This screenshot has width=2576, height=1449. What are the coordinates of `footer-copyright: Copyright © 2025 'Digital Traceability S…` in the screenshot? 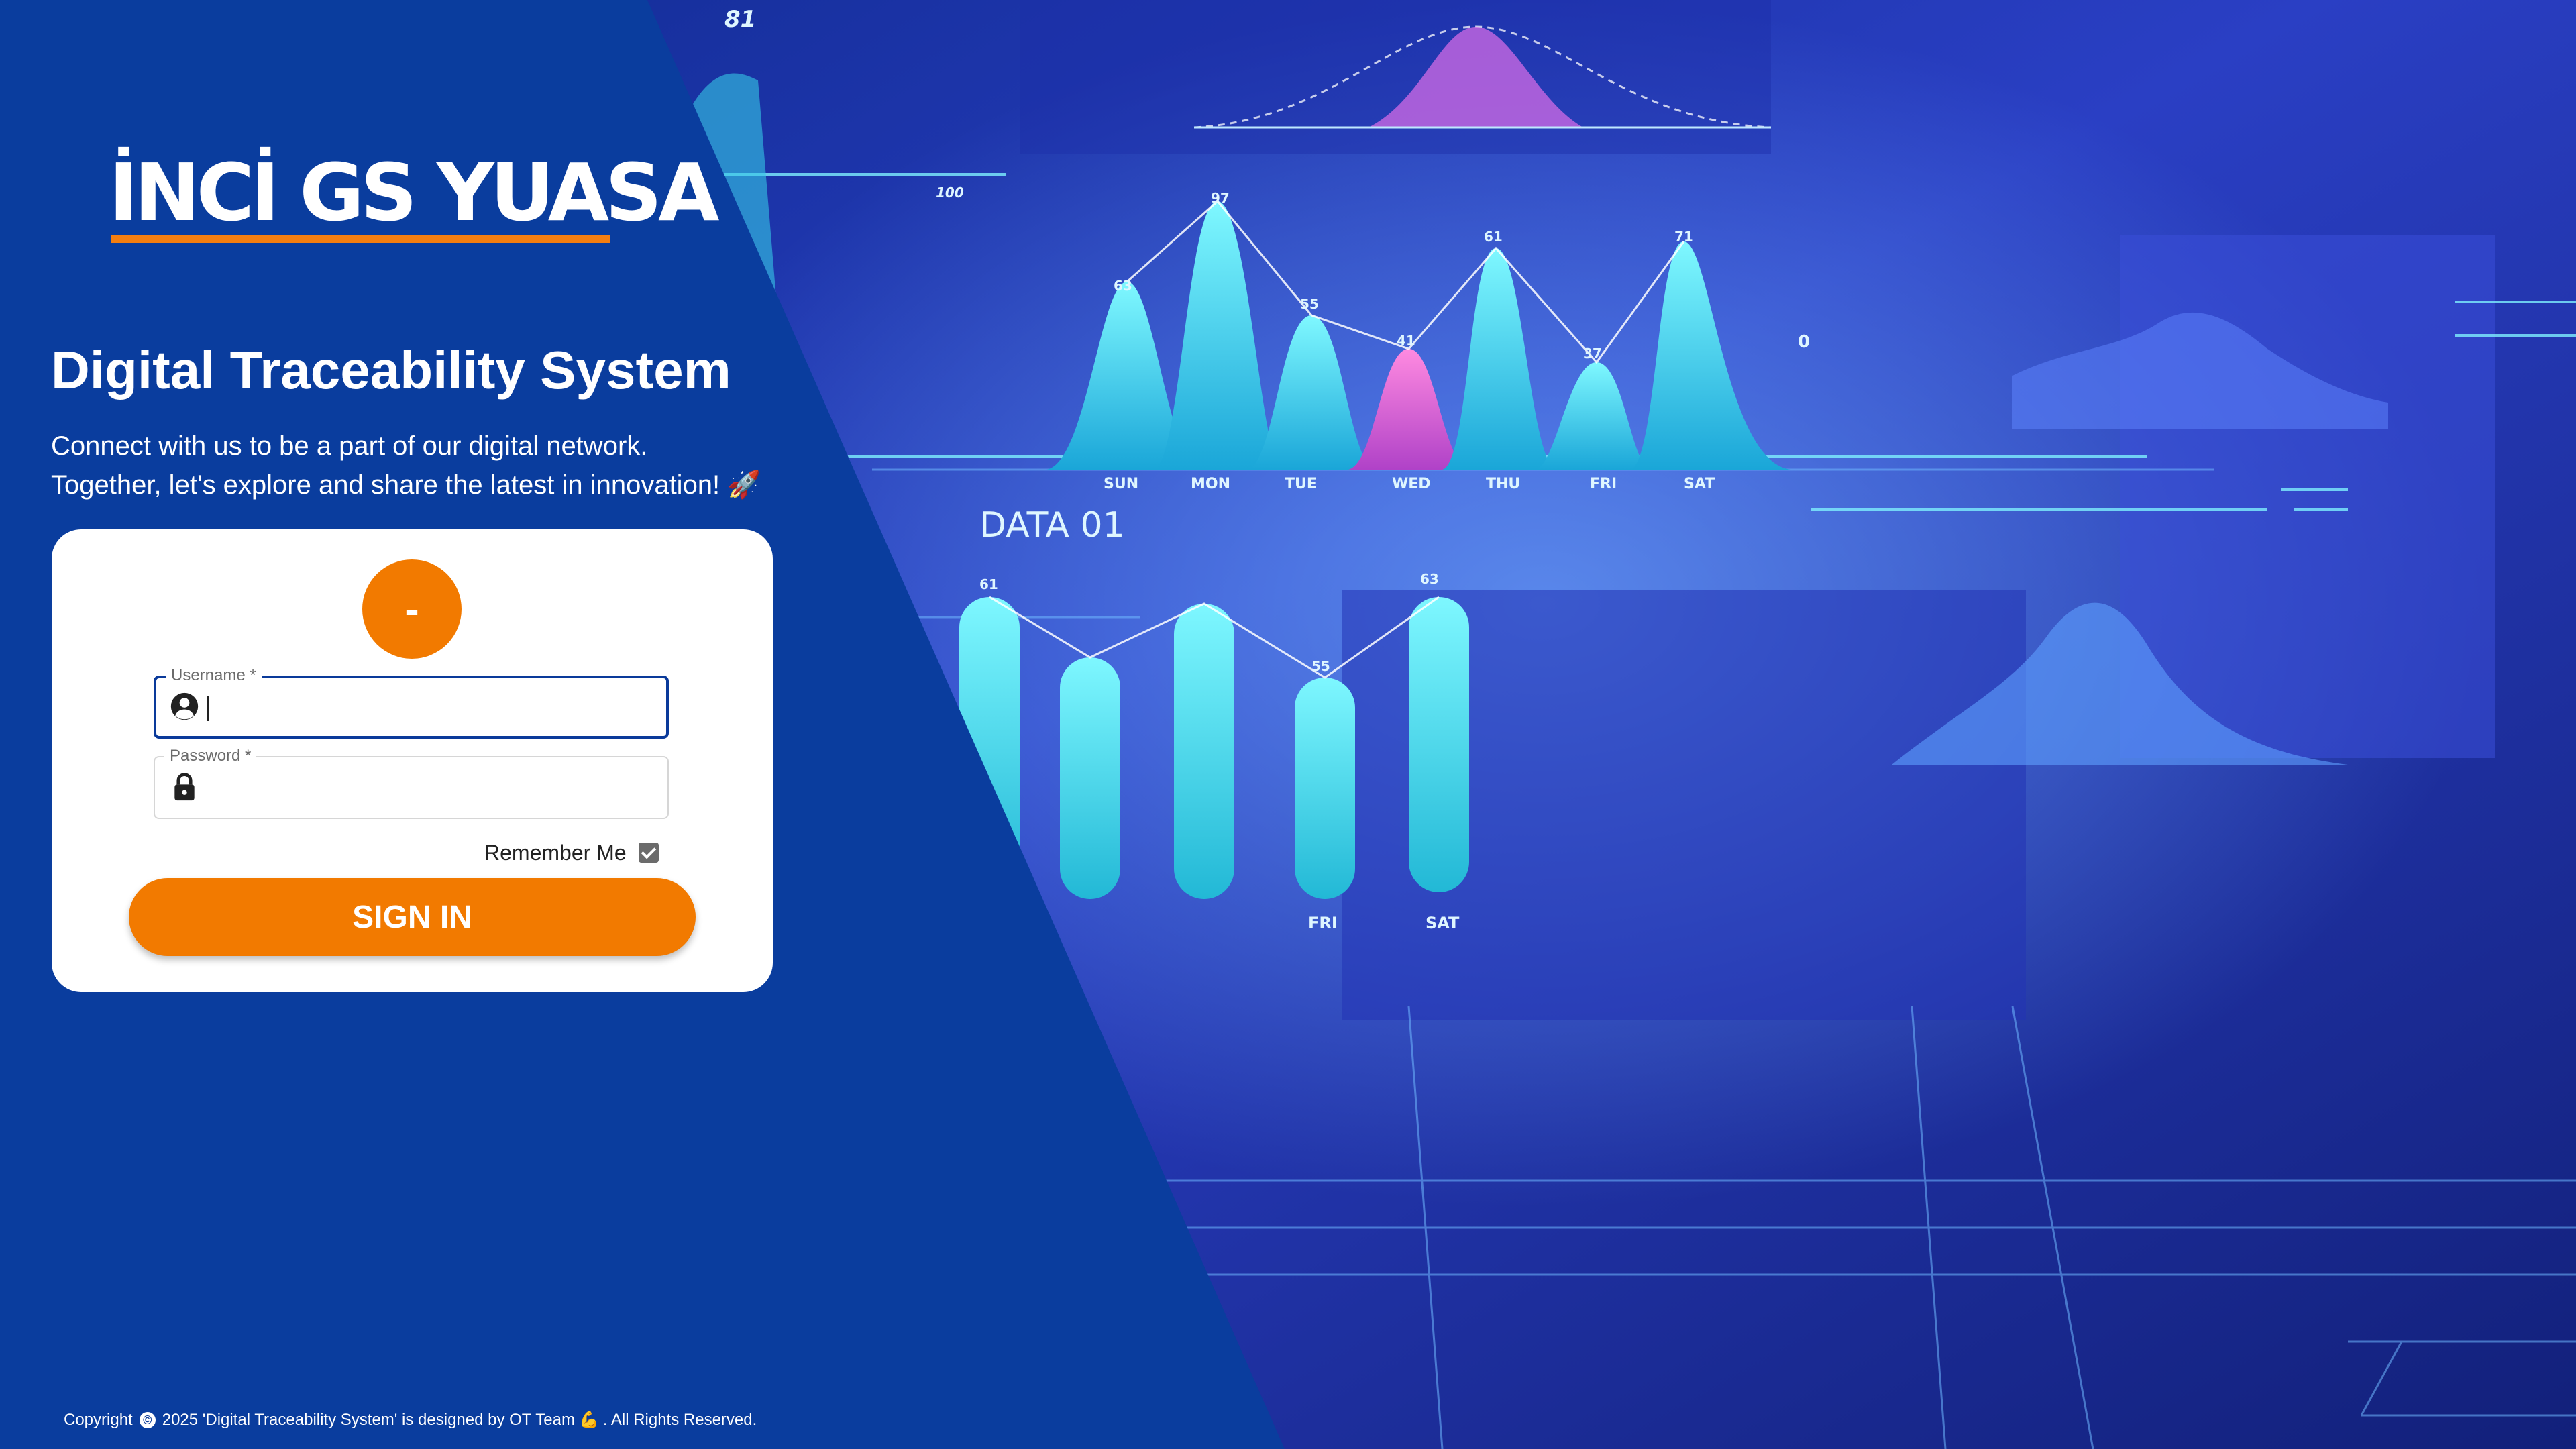 It's located at (410, 1420).